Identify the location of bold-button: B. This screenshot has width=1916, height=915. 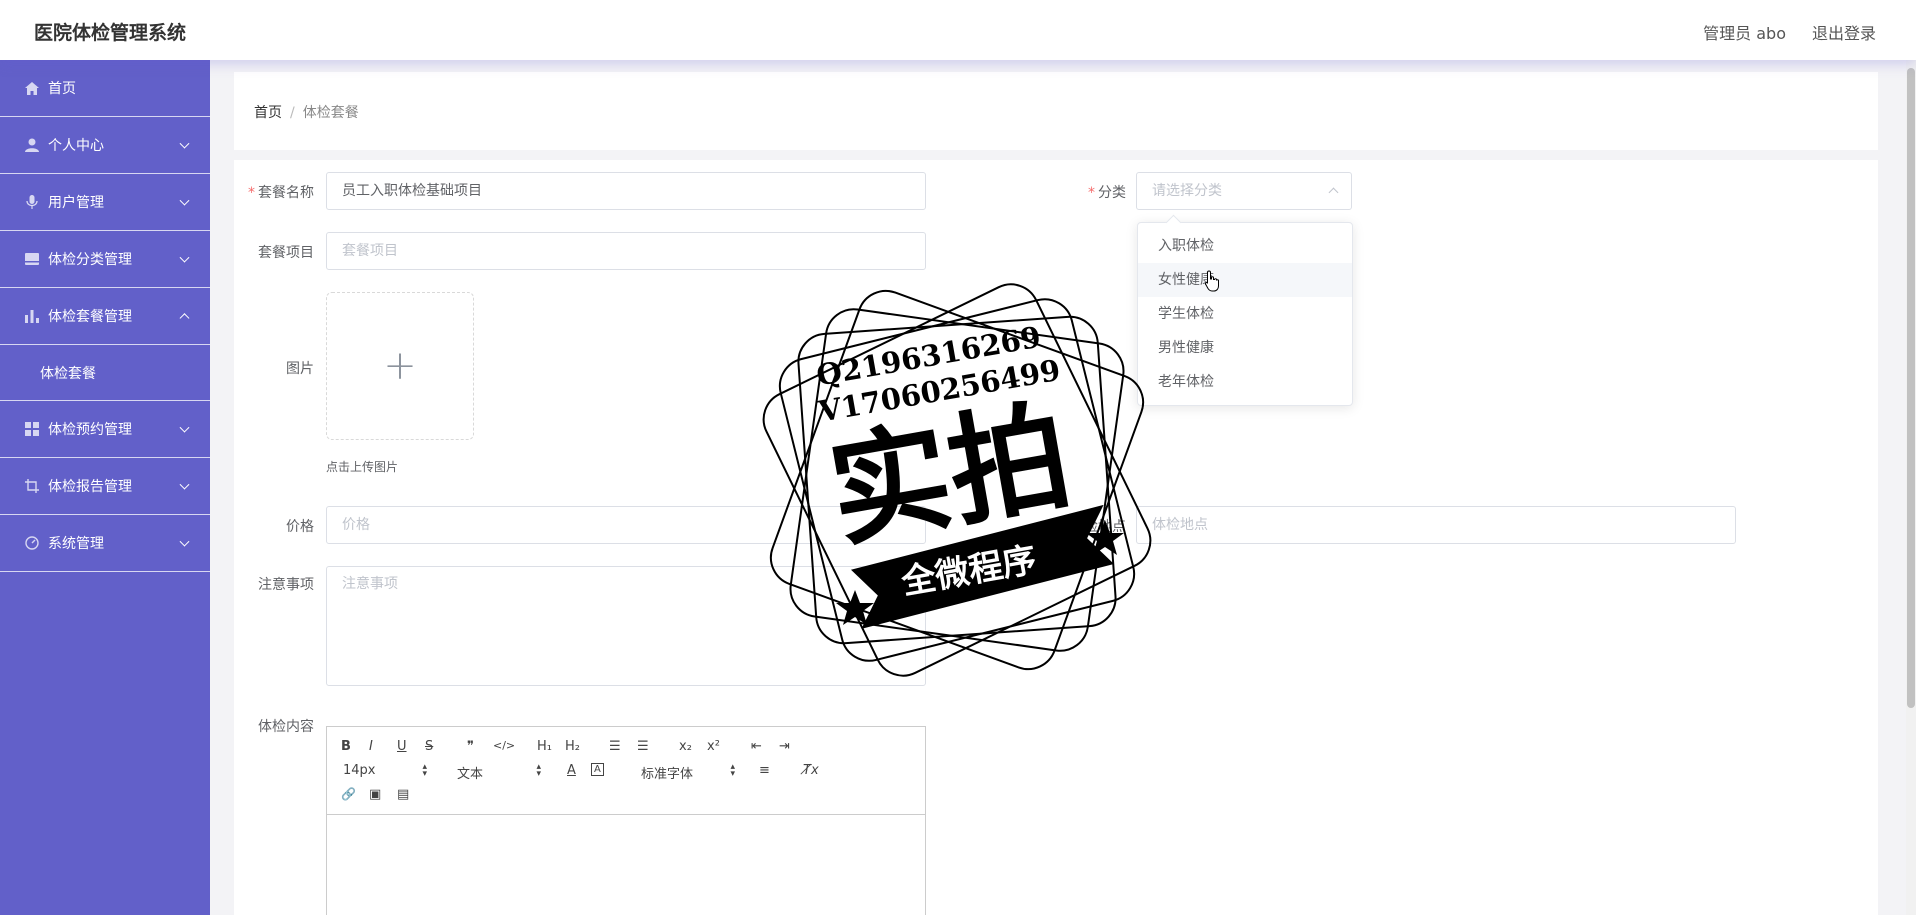
(346, 746).